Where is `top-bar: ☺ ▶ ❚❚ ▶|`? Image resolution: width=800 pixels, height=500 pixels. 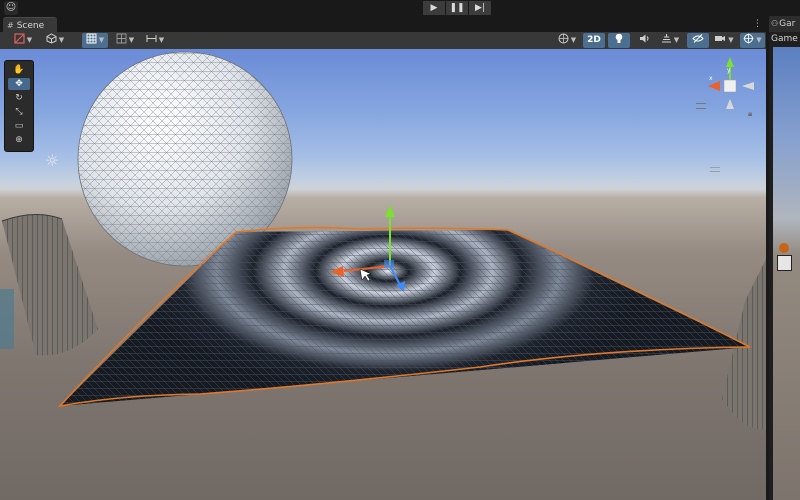
top-bar: ☺ ▶ ❚❚ ▶| is located at coordinates (400, 8).